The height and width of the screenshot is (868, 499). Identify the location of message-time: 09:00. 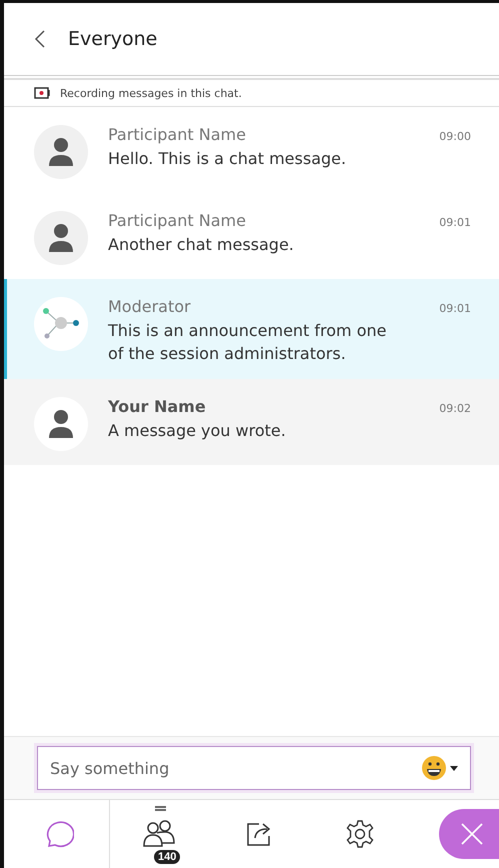
(455, 136).